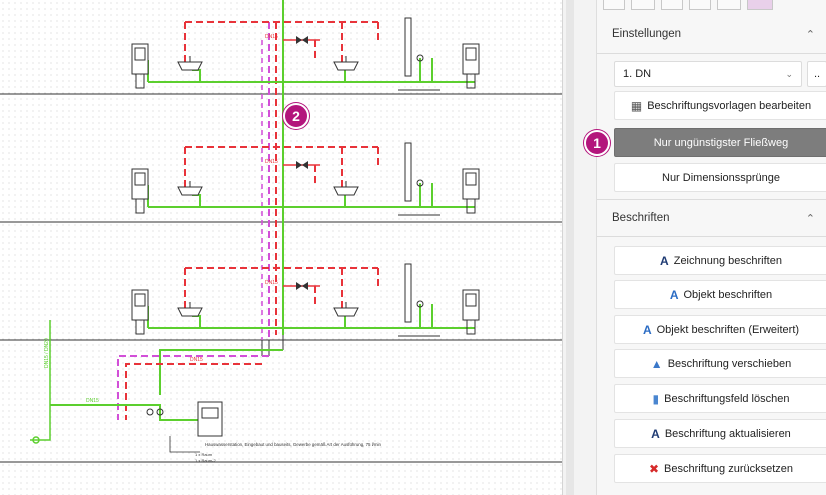  What do you see at coordinates (656, 363) in the screenshot?
I see `move-label-icon: ▲` at bounding box center [656, 363].